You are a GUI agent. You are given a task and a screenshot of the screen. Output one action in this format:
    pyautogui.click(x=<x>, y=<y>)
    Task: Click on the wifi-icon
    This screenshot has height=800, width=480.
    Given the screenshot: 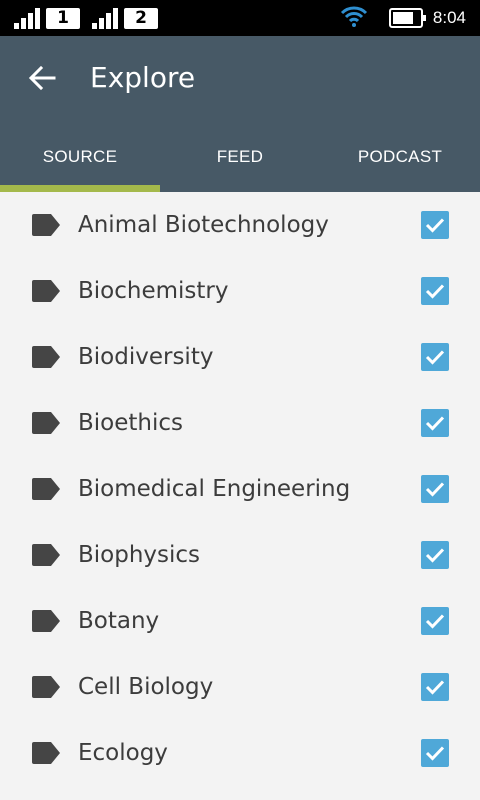 What is the action you would take?
    pyautogui.click(x=354, y=18)
    